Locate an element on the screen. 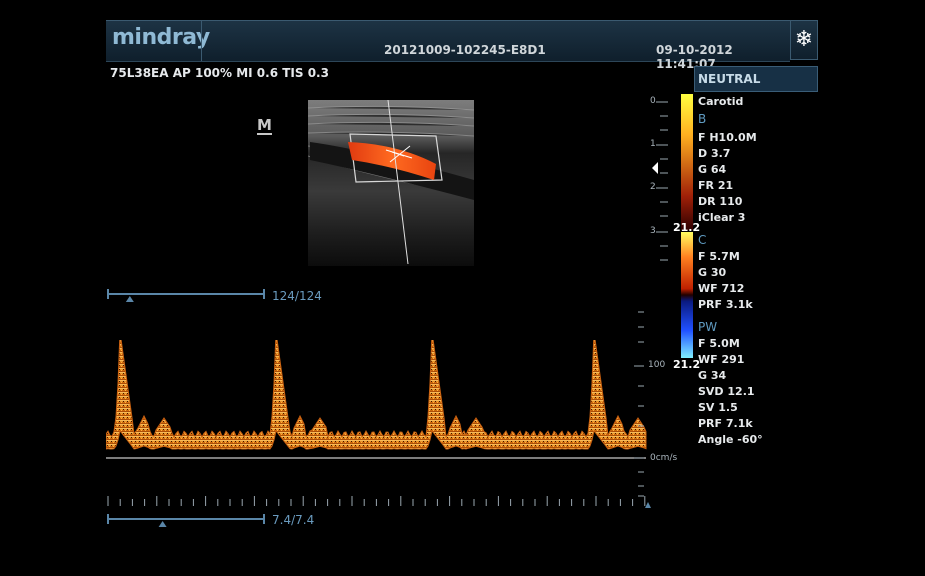 The image size is (925, 576). pw-mode-header: PW is located at coordinates (708, 327).